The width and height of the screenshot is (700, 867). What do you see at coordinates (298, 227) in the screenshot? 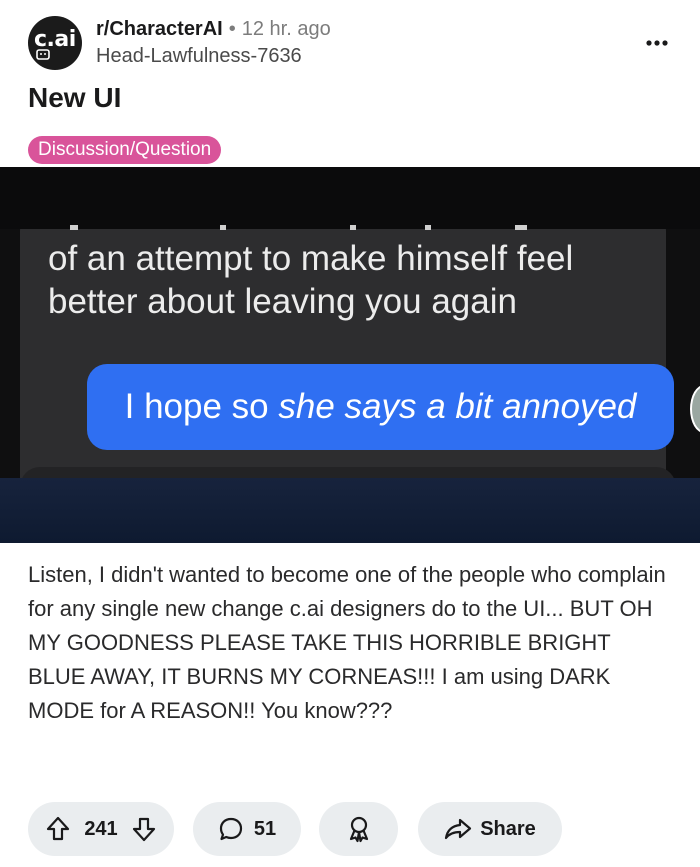
I see `cropped-text-fragments` at bounding box center [298, 227].